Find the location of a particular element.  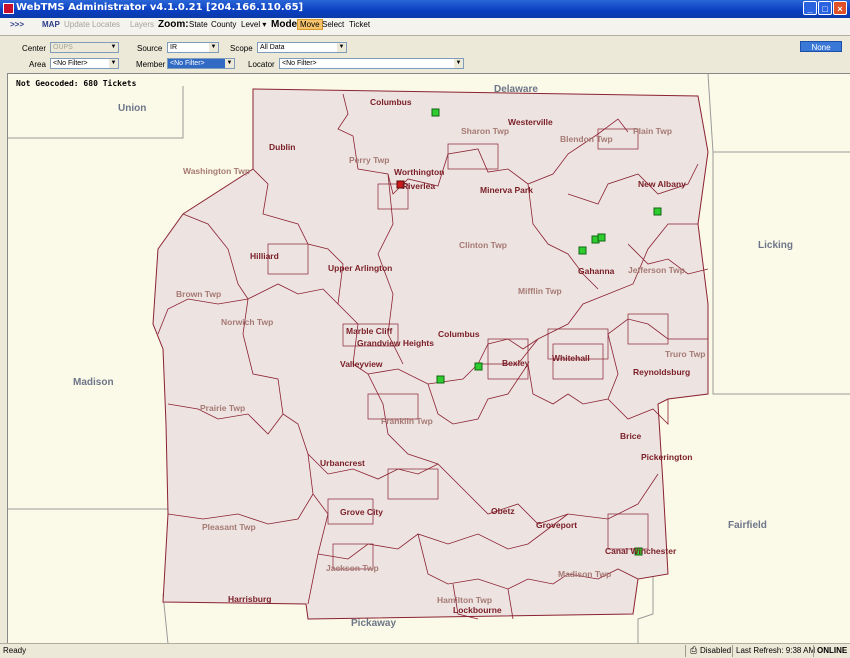

city-label: Worthington is located at coordinates (419, 172).